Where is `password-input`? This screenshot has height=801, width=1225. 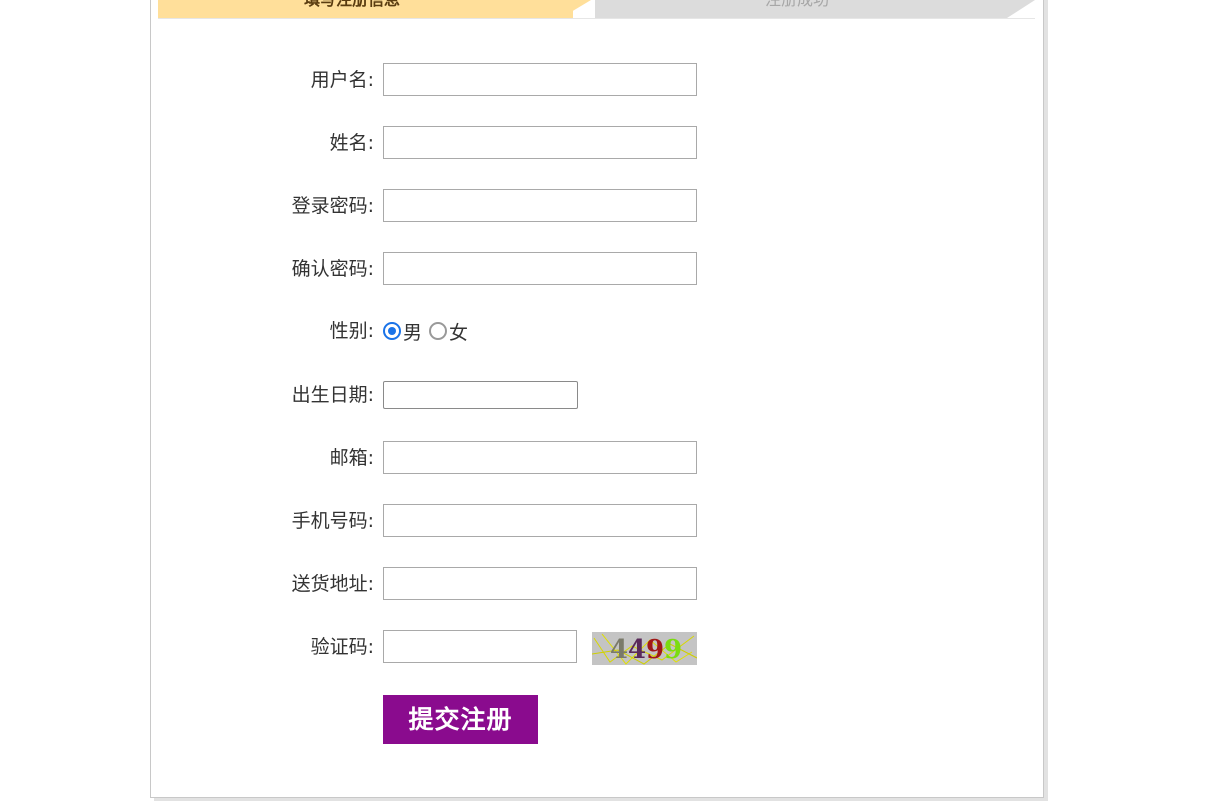
password-input is located at coordinates (540, 205).